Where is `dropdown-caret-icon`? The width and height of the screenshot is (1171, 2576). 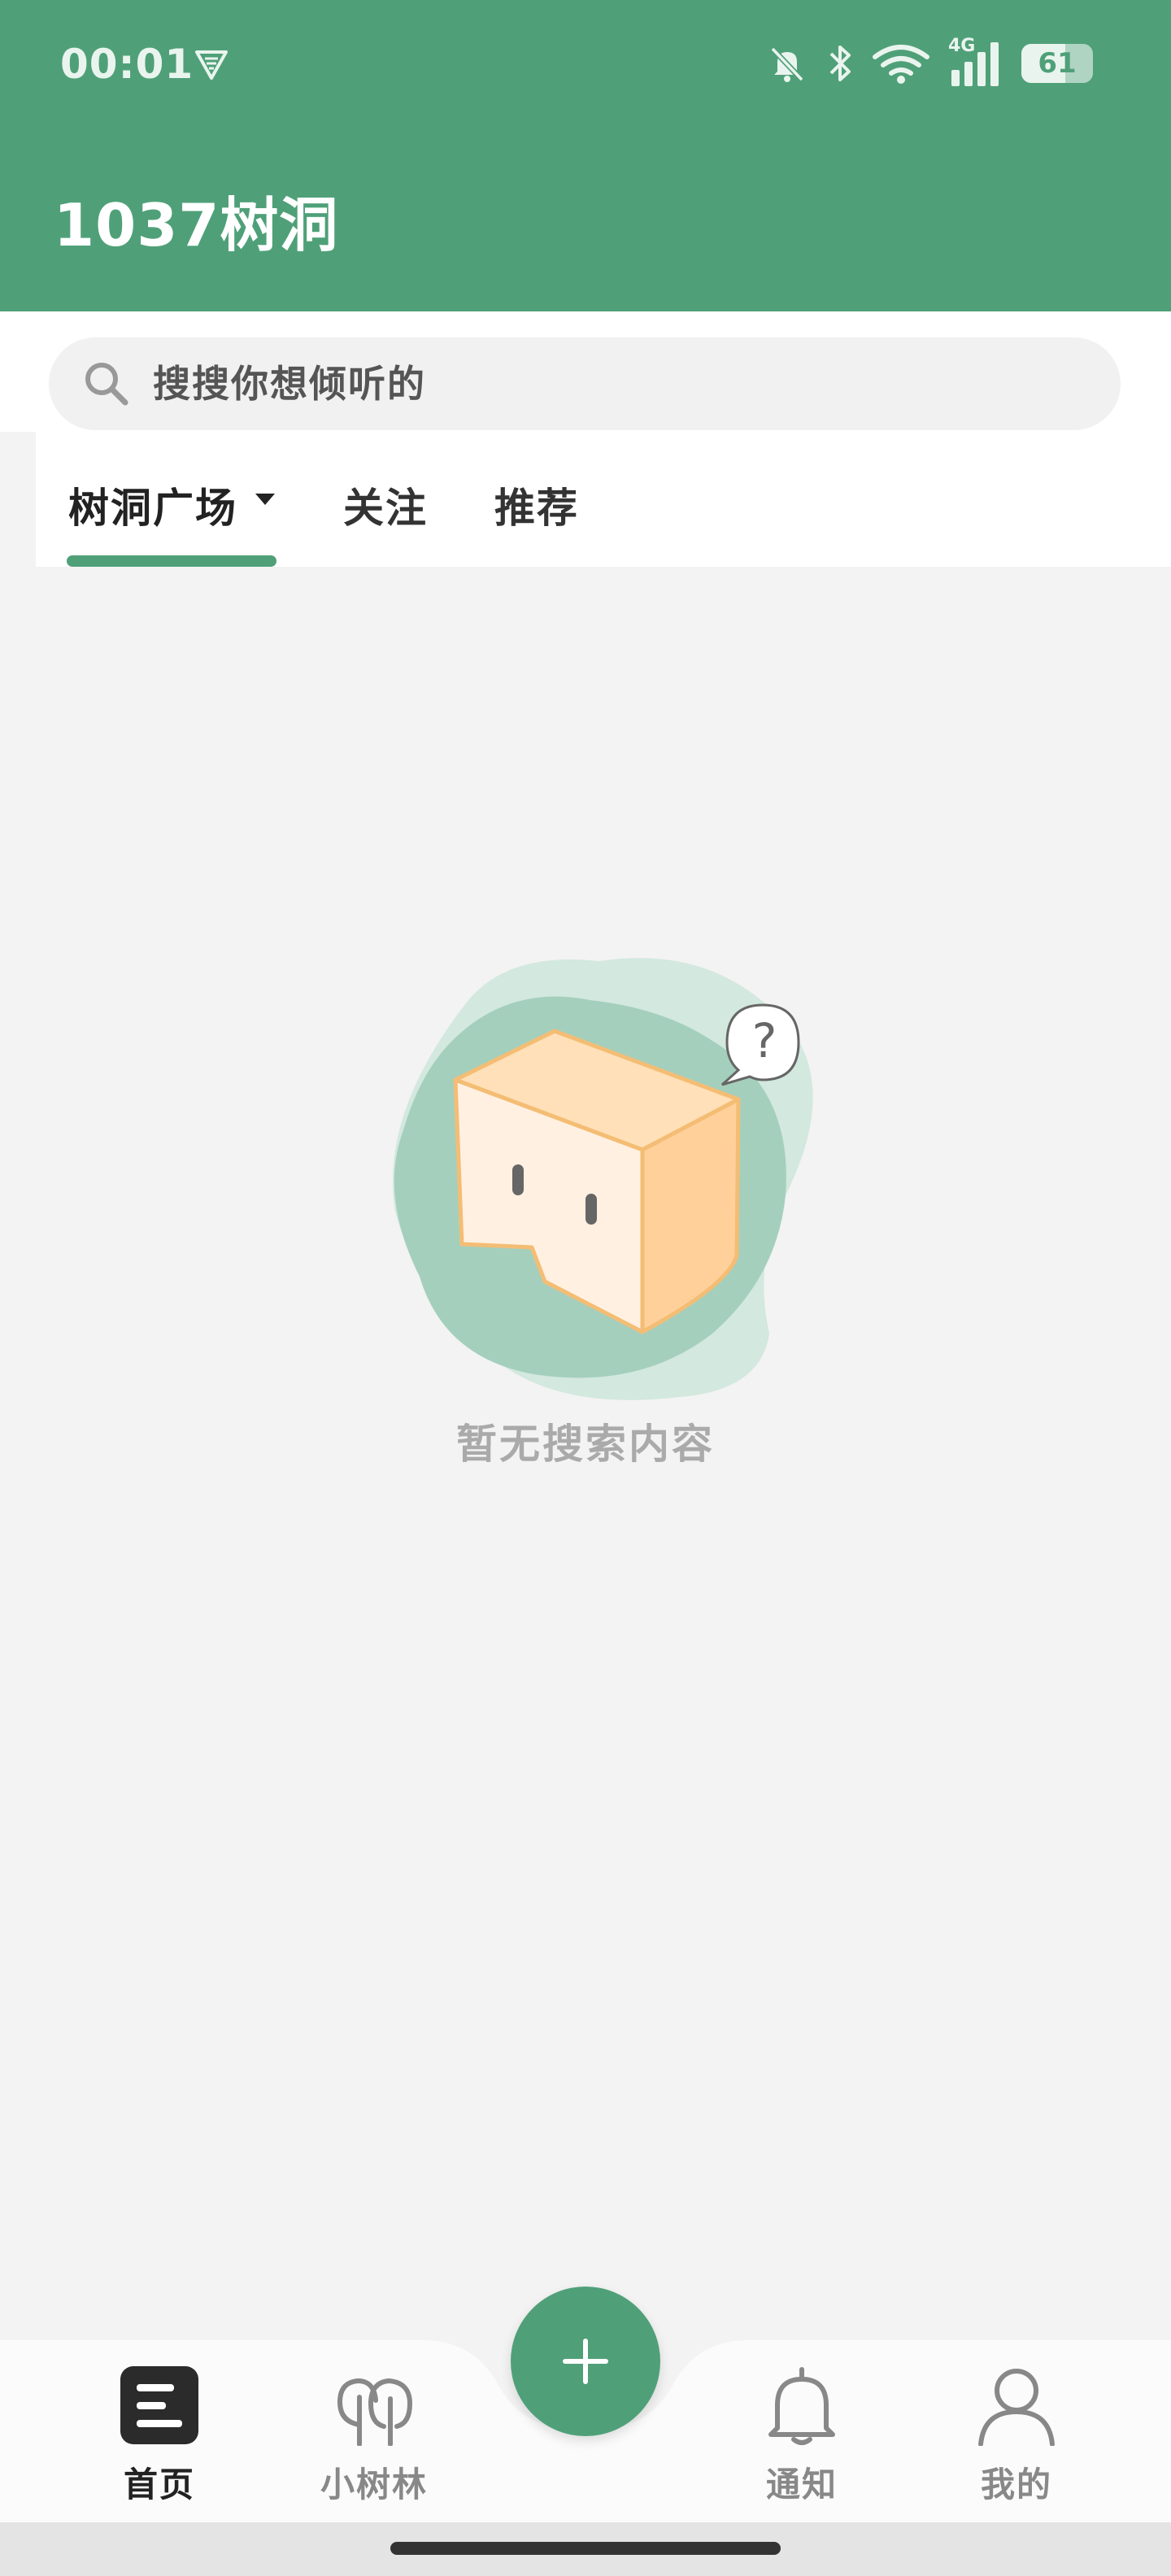 dropdown-caret-icon is located at coordinates (265, 499).